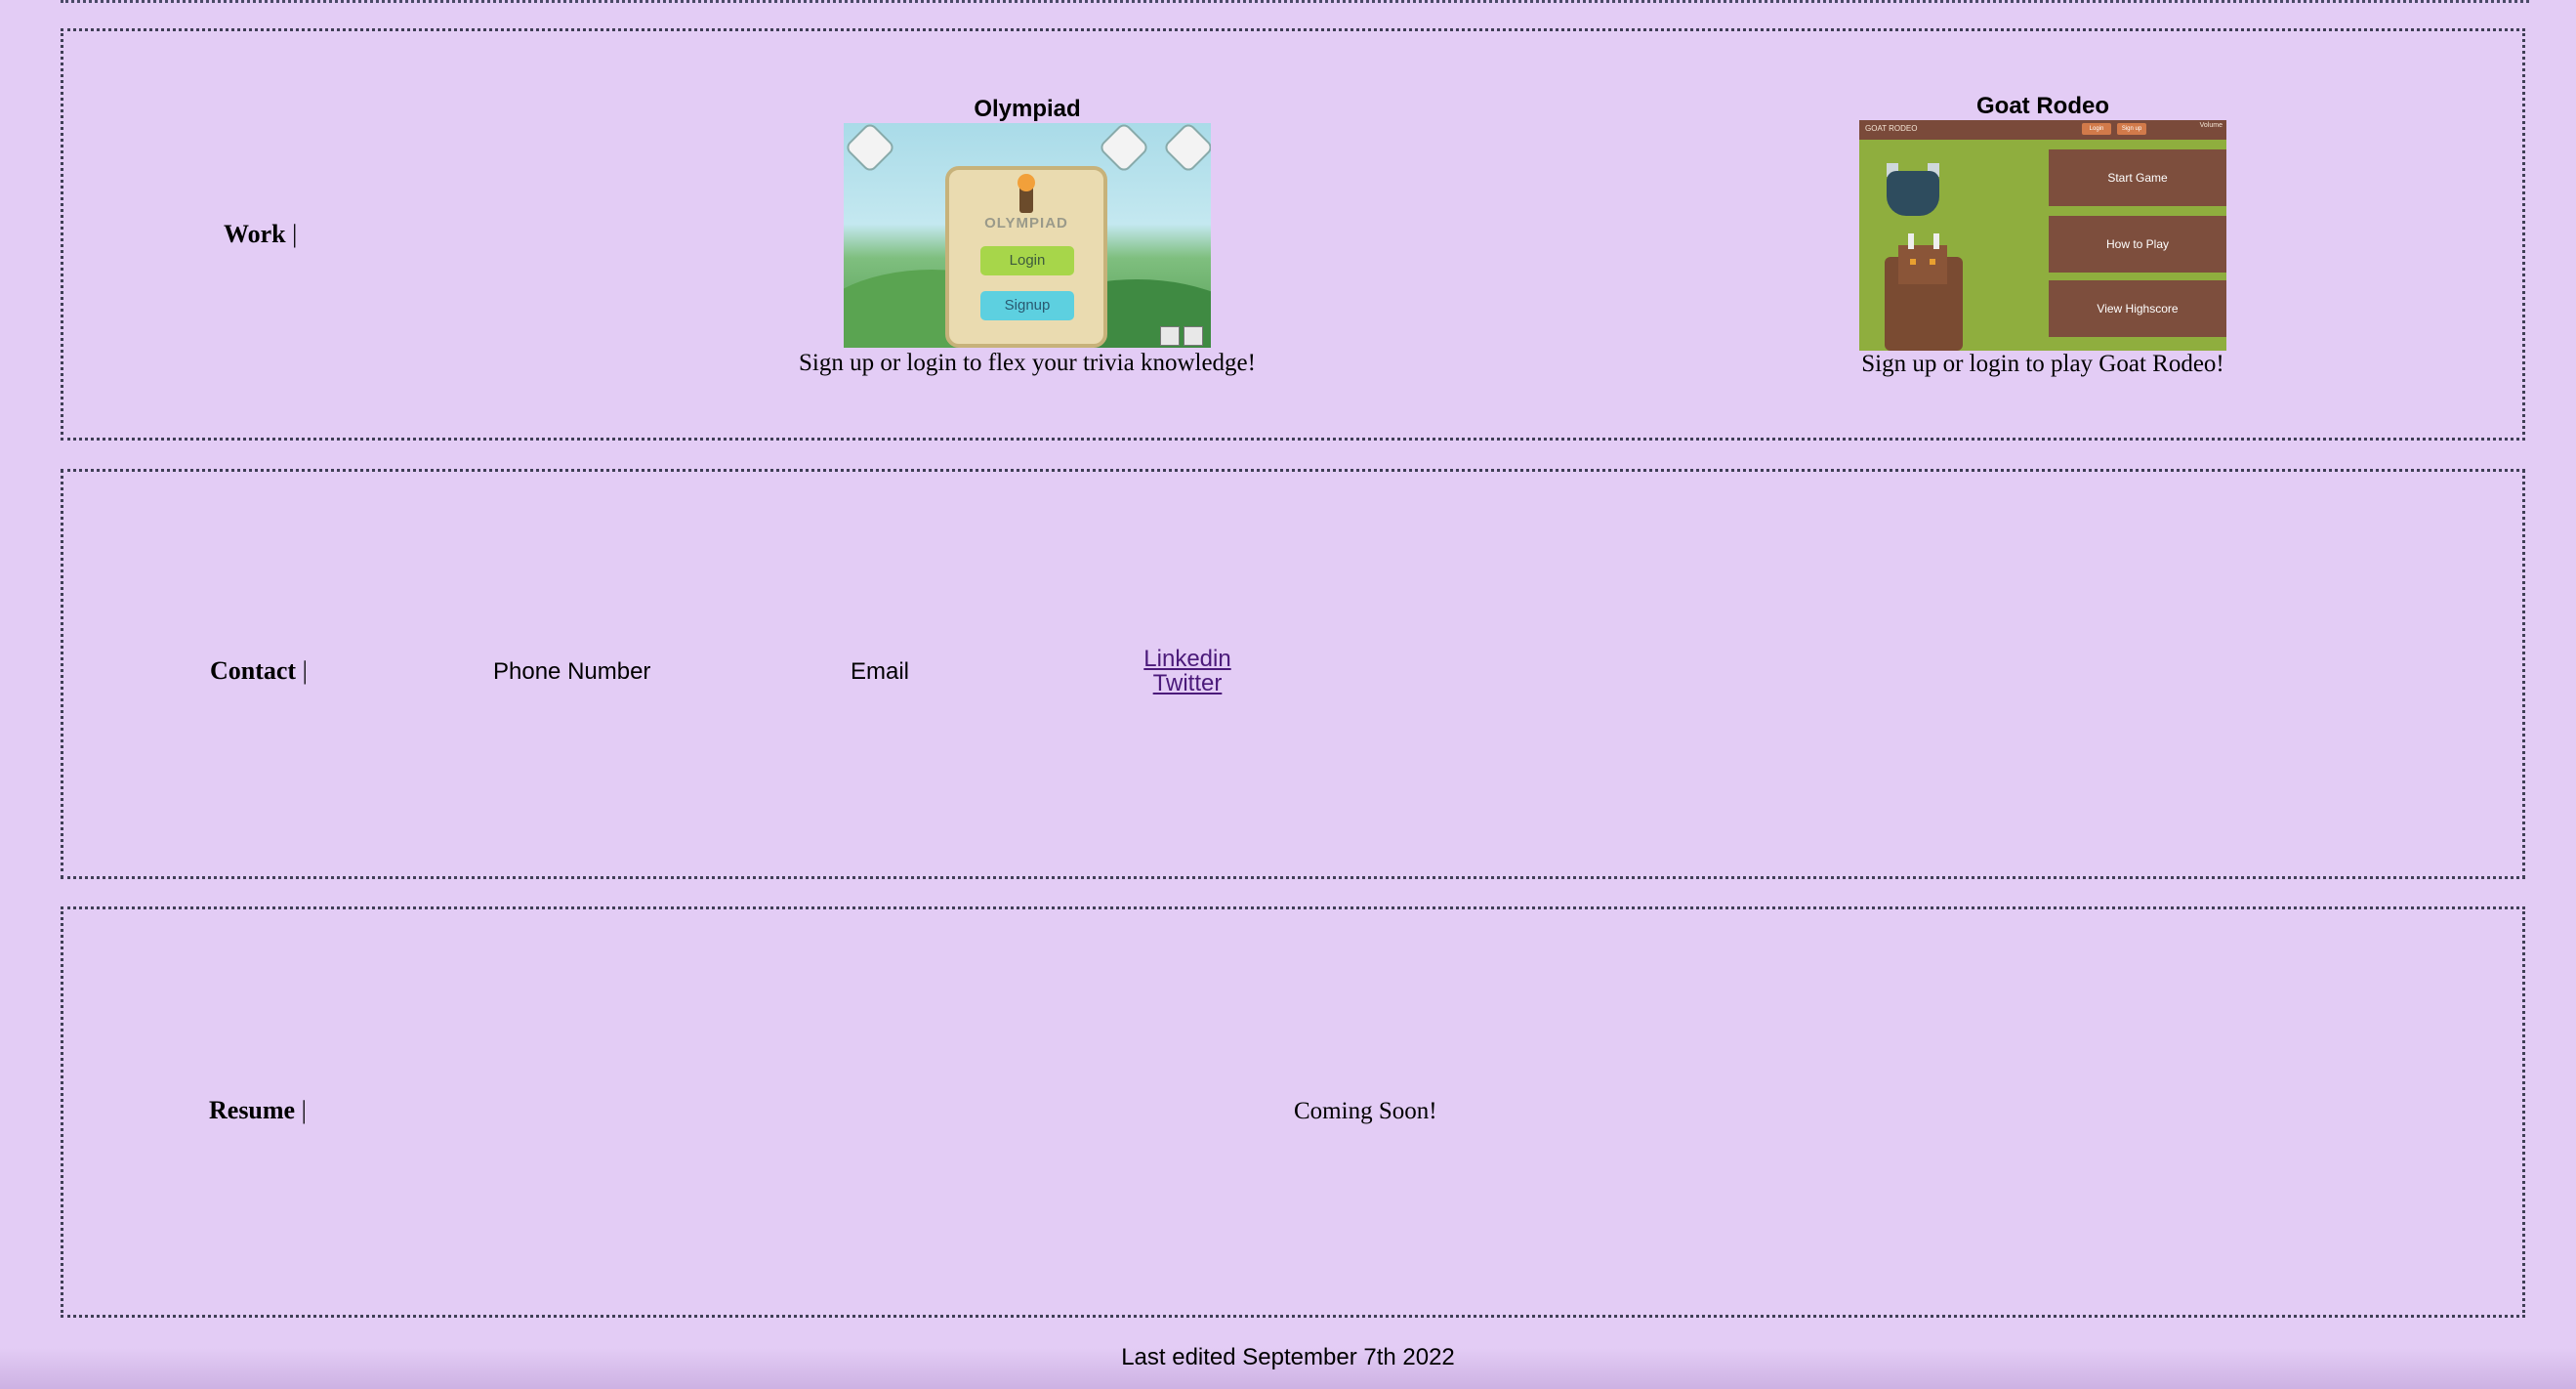  I want to click on resume-heading: Resume |, so click(258, 1110).